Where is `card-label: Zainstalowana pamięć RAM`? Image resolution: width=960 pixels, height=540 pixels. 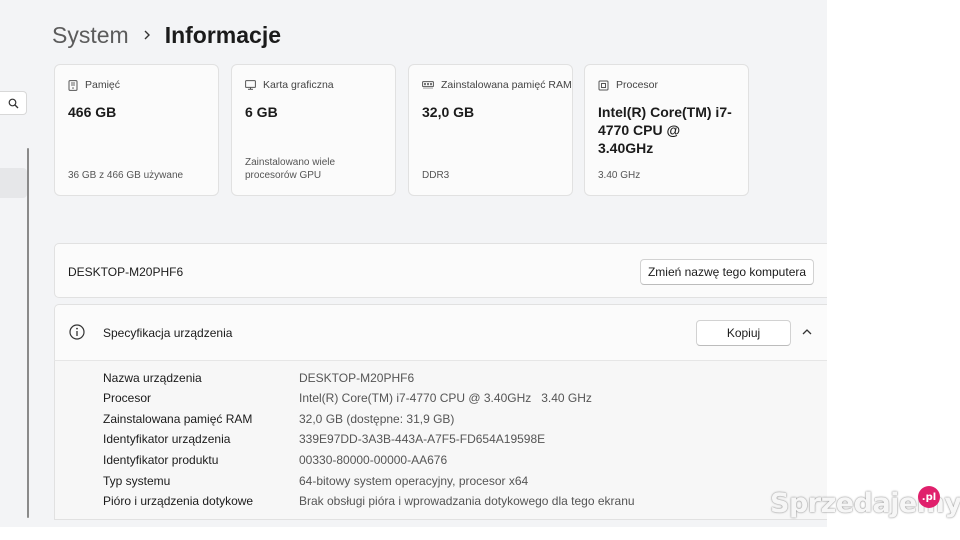 card-label: Zainstalowana pamięć RAM is located at coordinates (506, 85).